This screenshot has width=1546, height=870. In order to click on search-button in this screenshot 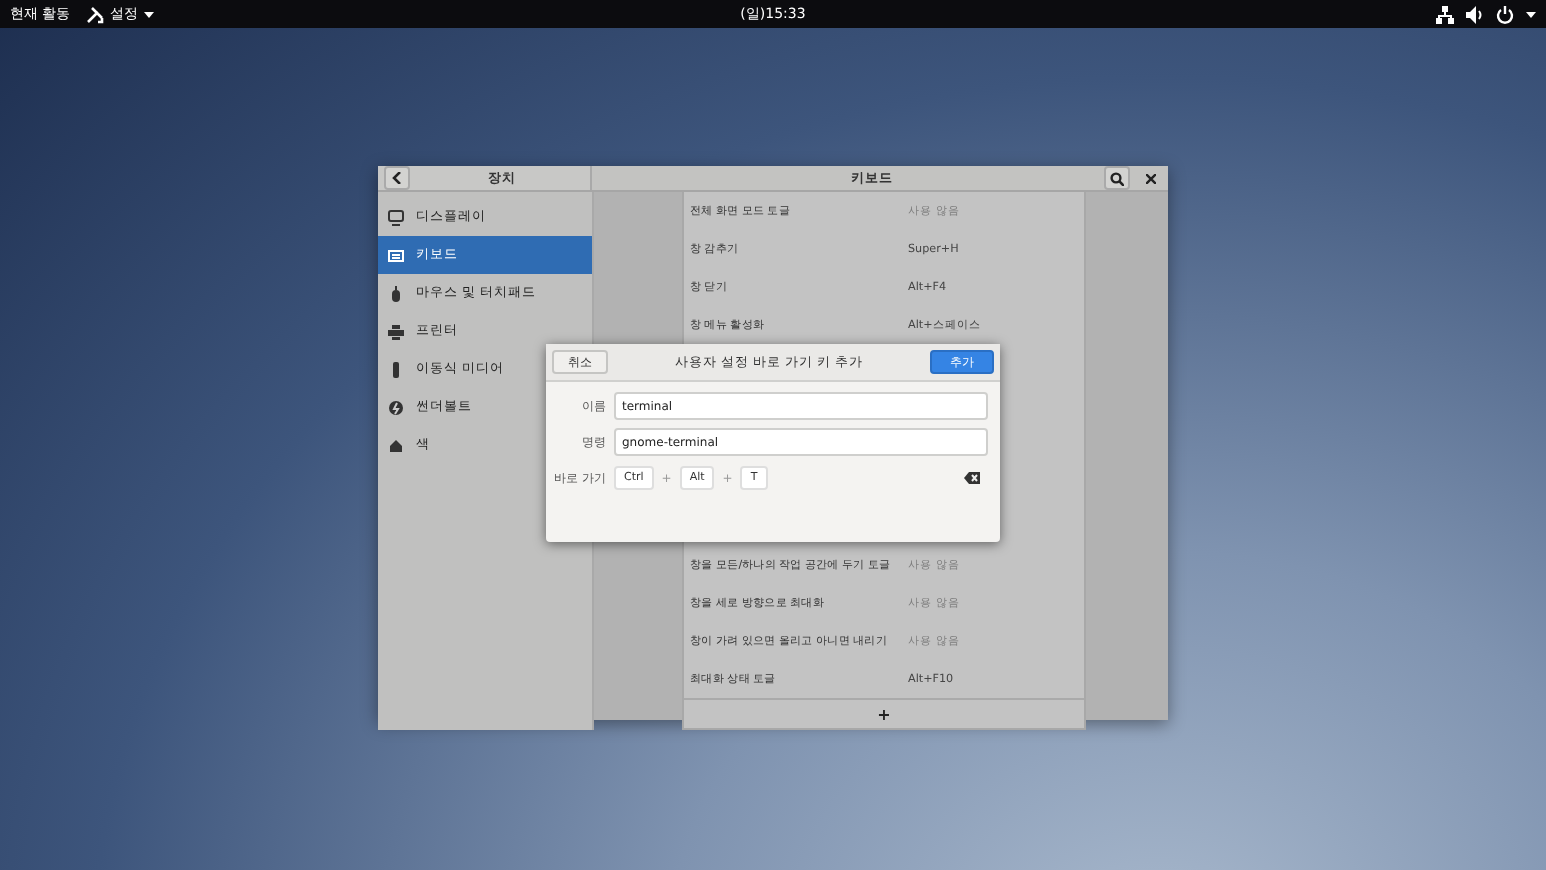, I will do `click(1117, 178)`.